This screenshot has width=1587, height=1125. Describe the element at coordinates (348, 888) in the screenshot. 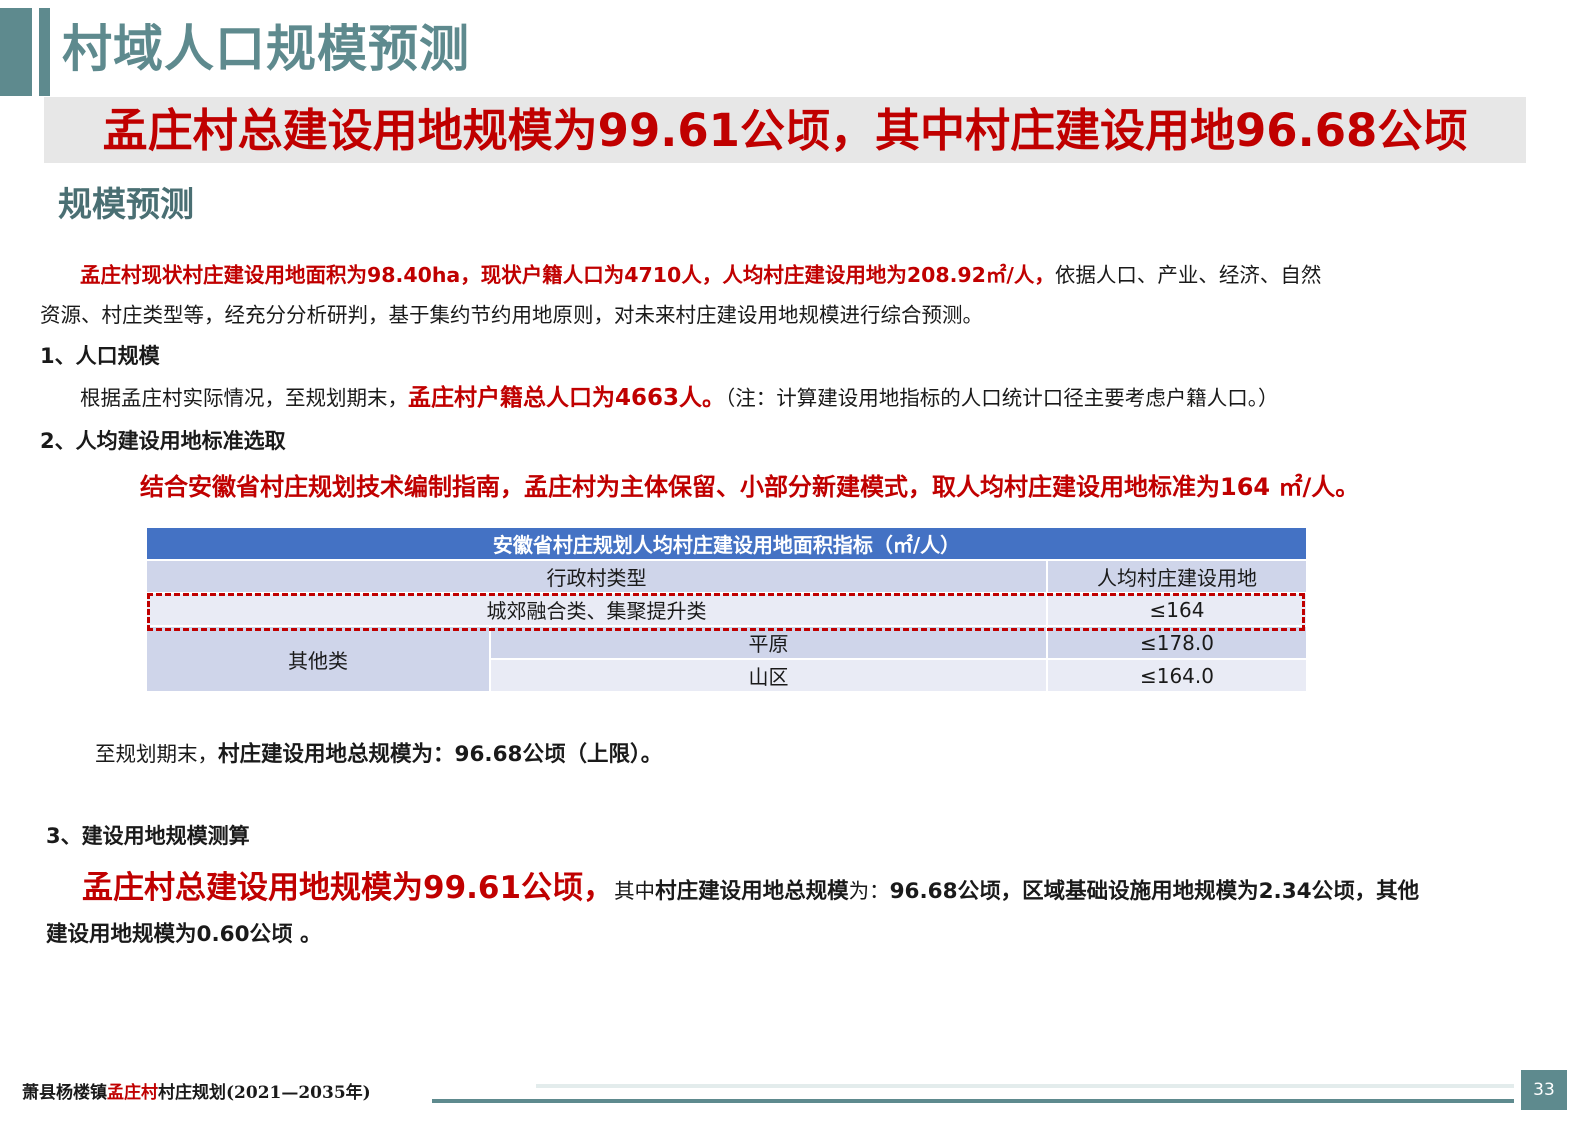

I see `calculation-highlight: 孟庄村总建设用地规模为99.61公顷，` at that location.